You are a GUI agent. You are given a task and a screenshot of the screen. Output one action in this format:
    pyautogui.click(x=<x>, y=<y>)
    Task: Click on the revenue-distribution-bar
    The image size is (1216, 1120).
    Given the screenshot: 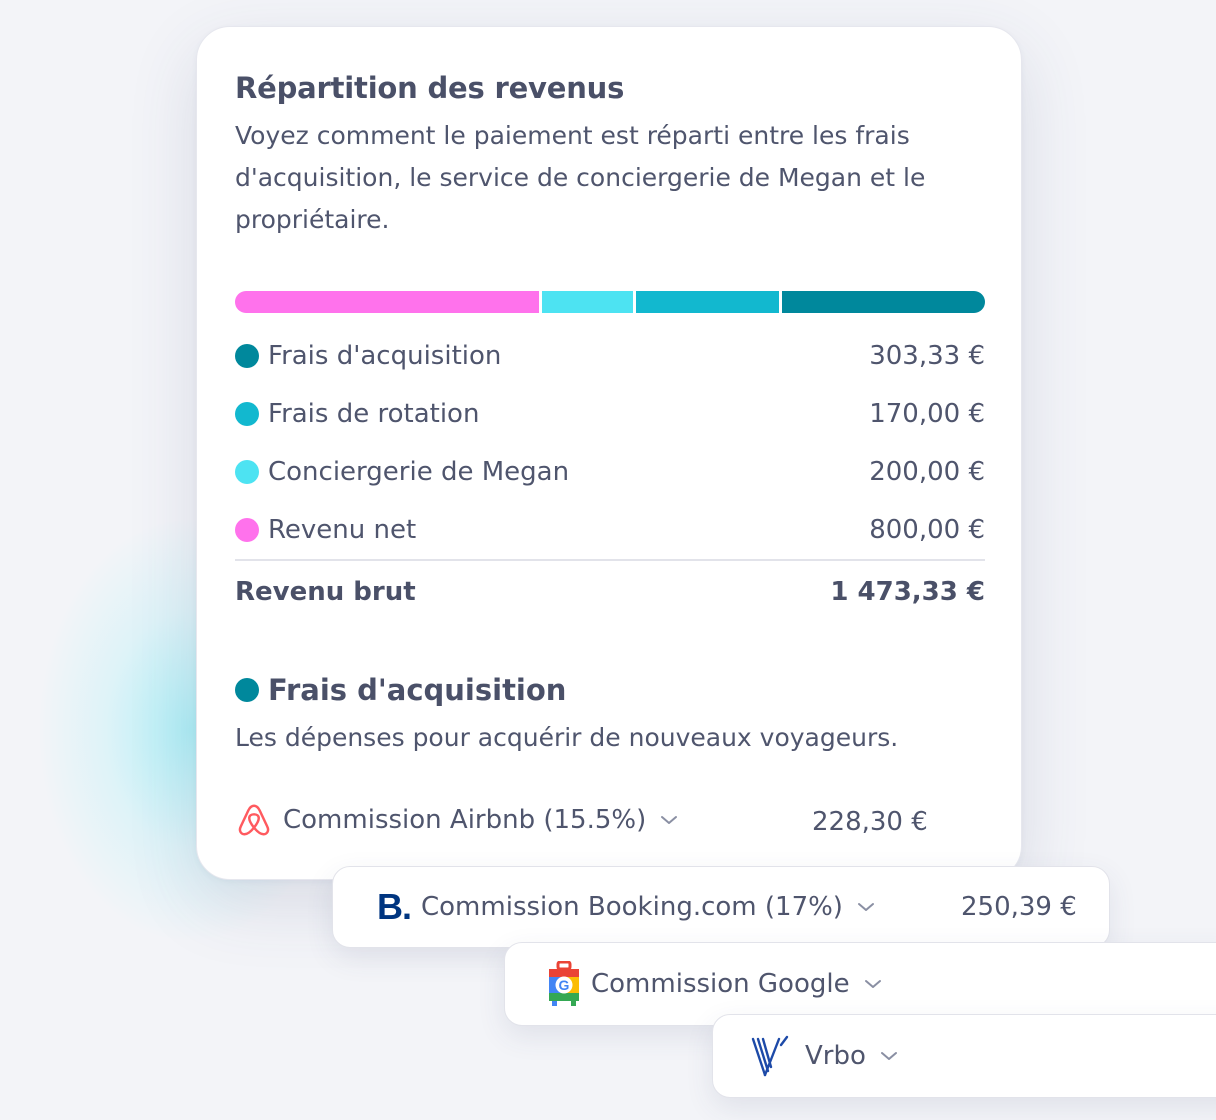 What is the action you would take?
    pyautogui.click(x=610, y=302)
    